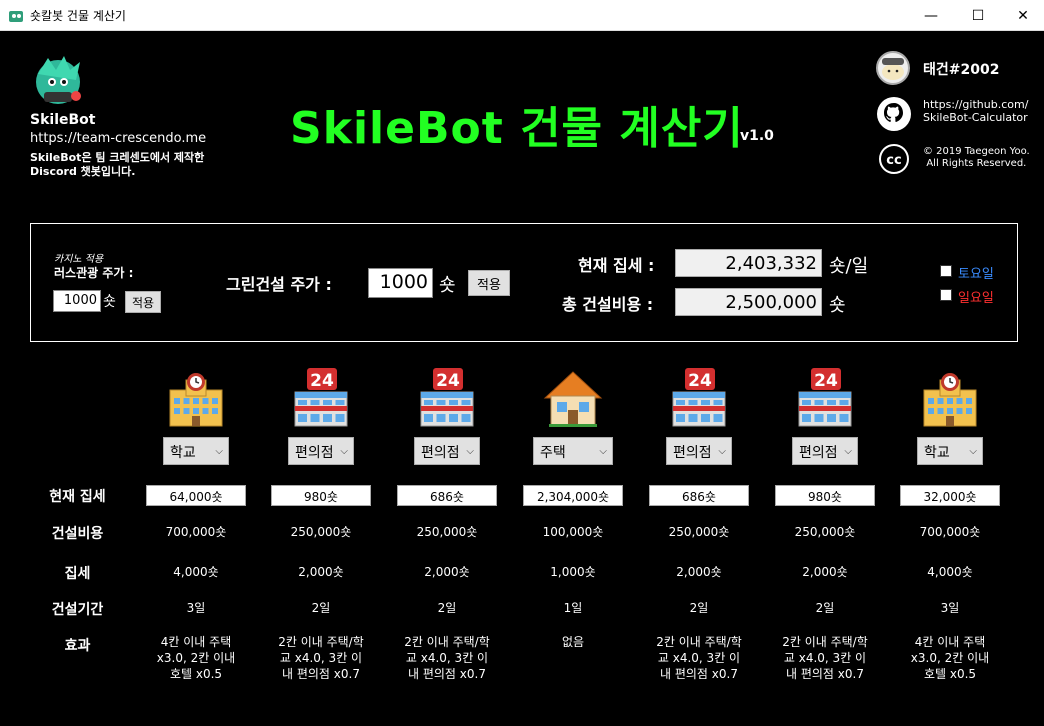 The width and height of the screenshot is (1044, 726). What do you see at coordinates (608, 304) in the screenshot?
I see `total-cost-label: 총 건설비용 :` at bounding box center [608, 304].